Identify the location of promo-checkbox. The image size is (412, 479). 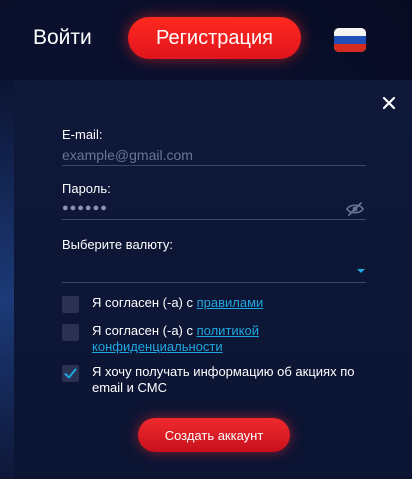
(70, 373).